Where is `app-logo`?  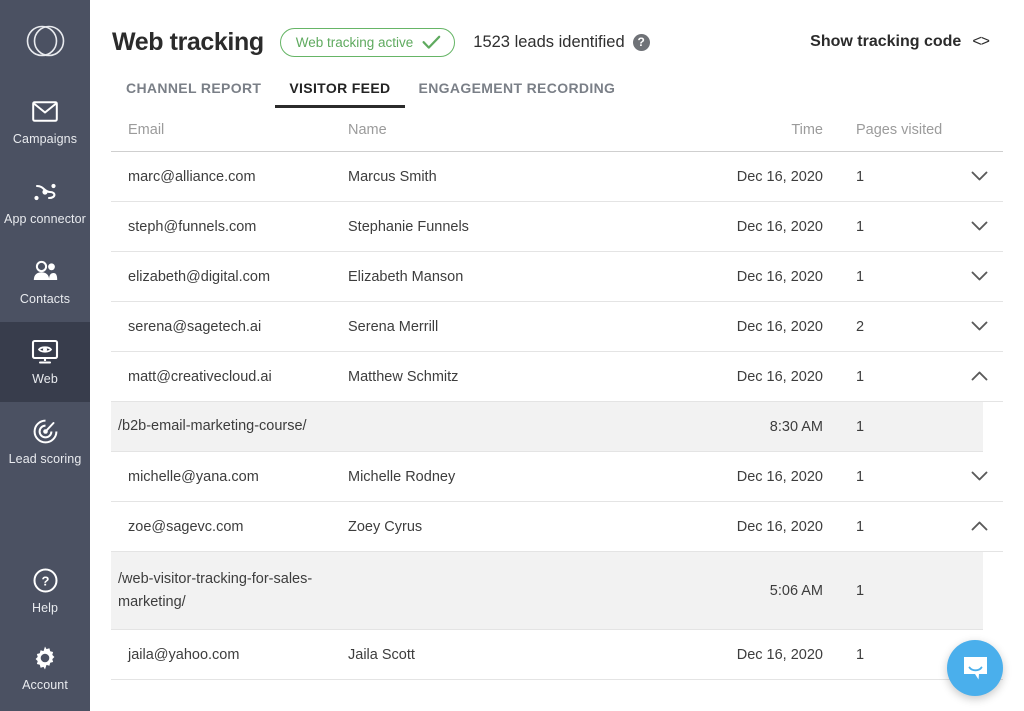
app-logo is located at coordinates (45, 41).